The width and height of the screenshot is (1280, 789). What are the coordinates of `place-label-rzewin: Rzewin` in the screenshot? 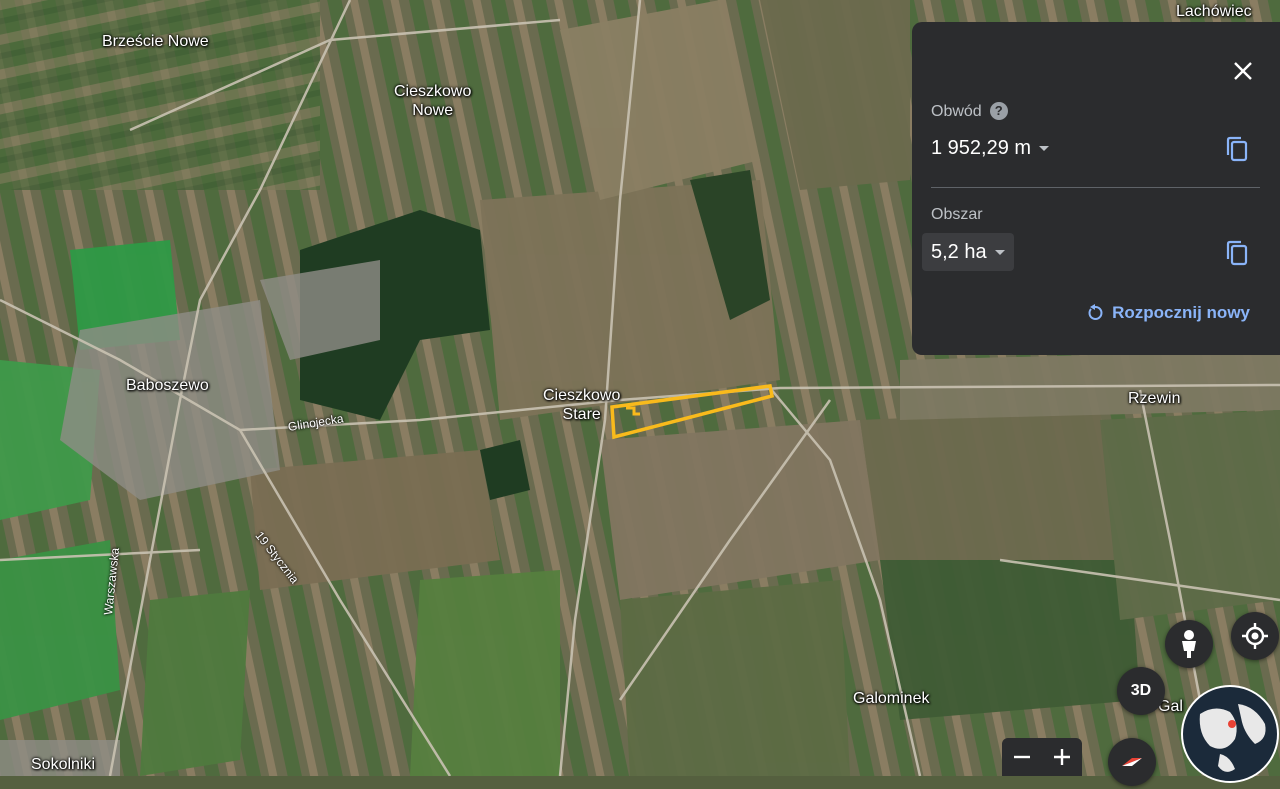 It's located at (1154, 398).